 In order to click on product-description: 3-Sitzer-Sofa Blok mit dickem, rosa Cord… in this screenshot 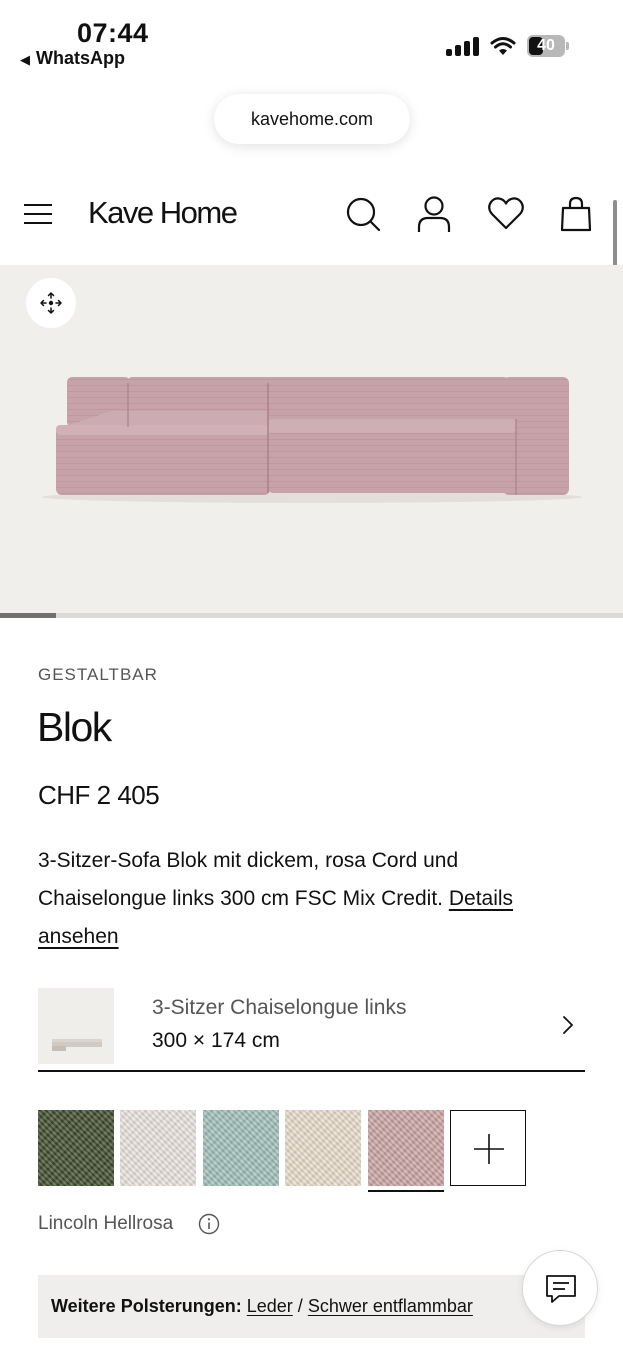, I will do `click(313, 899)`.